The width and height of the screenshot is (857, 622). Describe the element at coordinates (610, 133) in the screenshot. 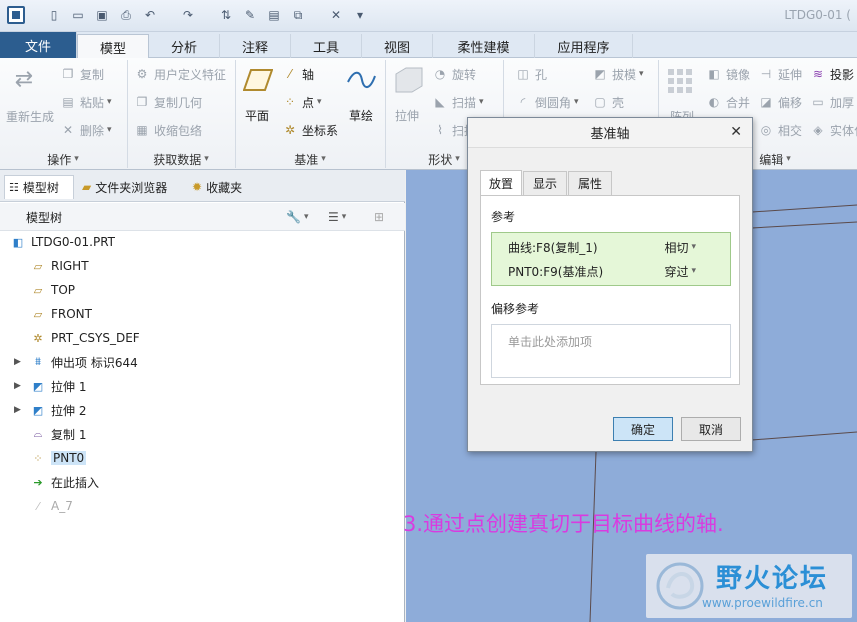

I see `dialog-title-bar: 基准轴` at that location.